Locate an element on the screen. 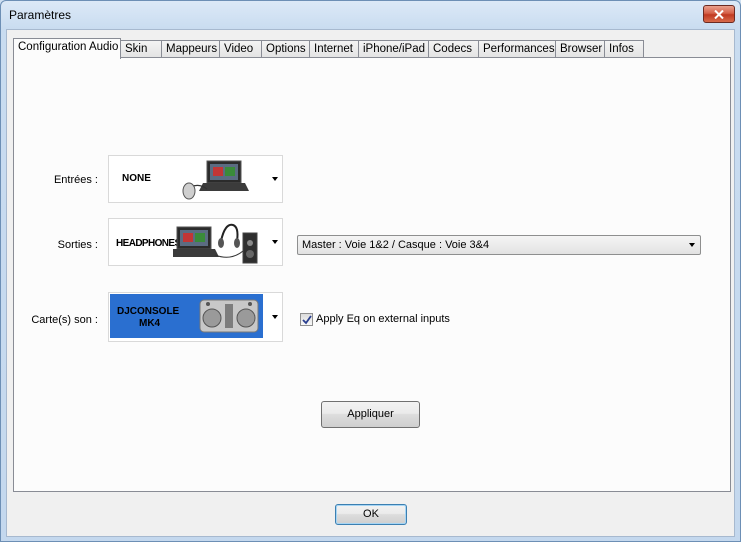 The width and height of the screenshot is (741, 542). tab-iphone-ipad: iPhone/iPad is located at coordinates (393, 49).